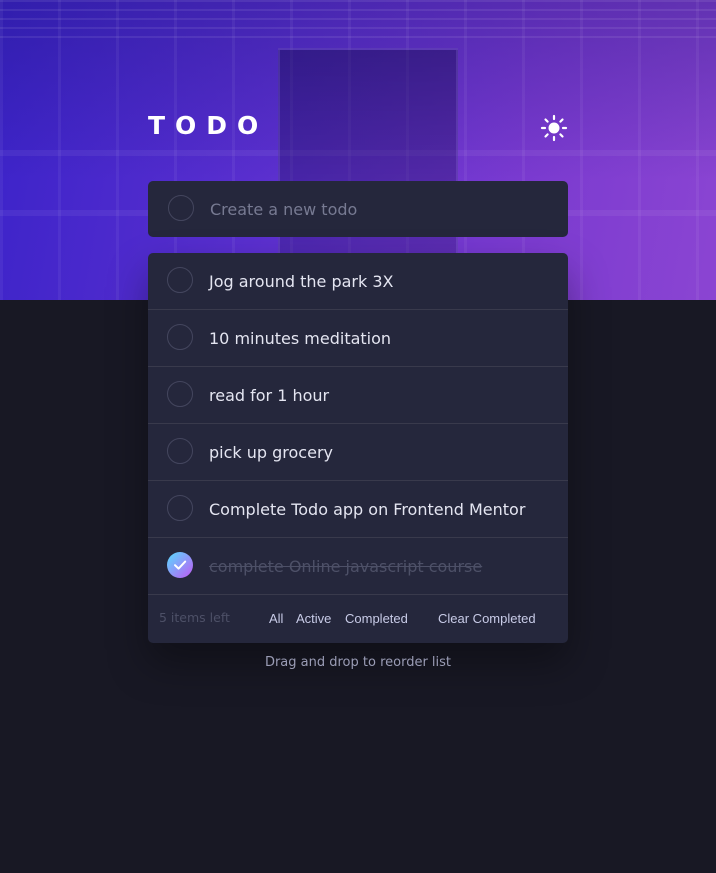 The height and width of the screenshot is (873, 716). What do you see at coordinates (181, 208) in the screenshot?
I see `new-todo-circle-icon` at bounding box center [181, 208].